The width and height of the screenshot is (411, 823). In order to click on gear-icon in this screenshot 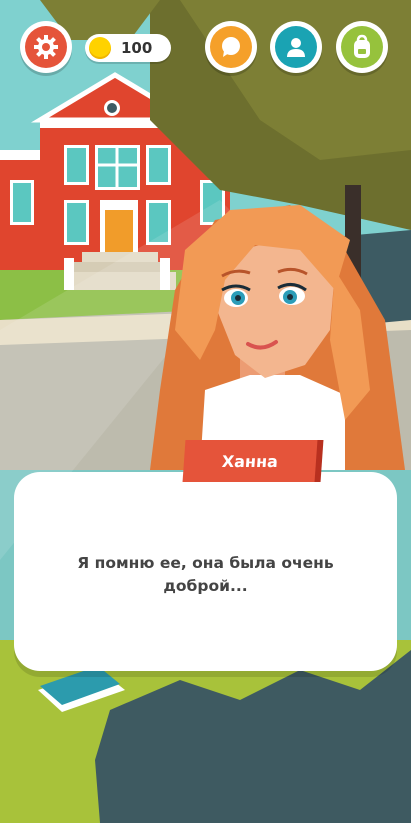, I will do `click(46, 47)`.